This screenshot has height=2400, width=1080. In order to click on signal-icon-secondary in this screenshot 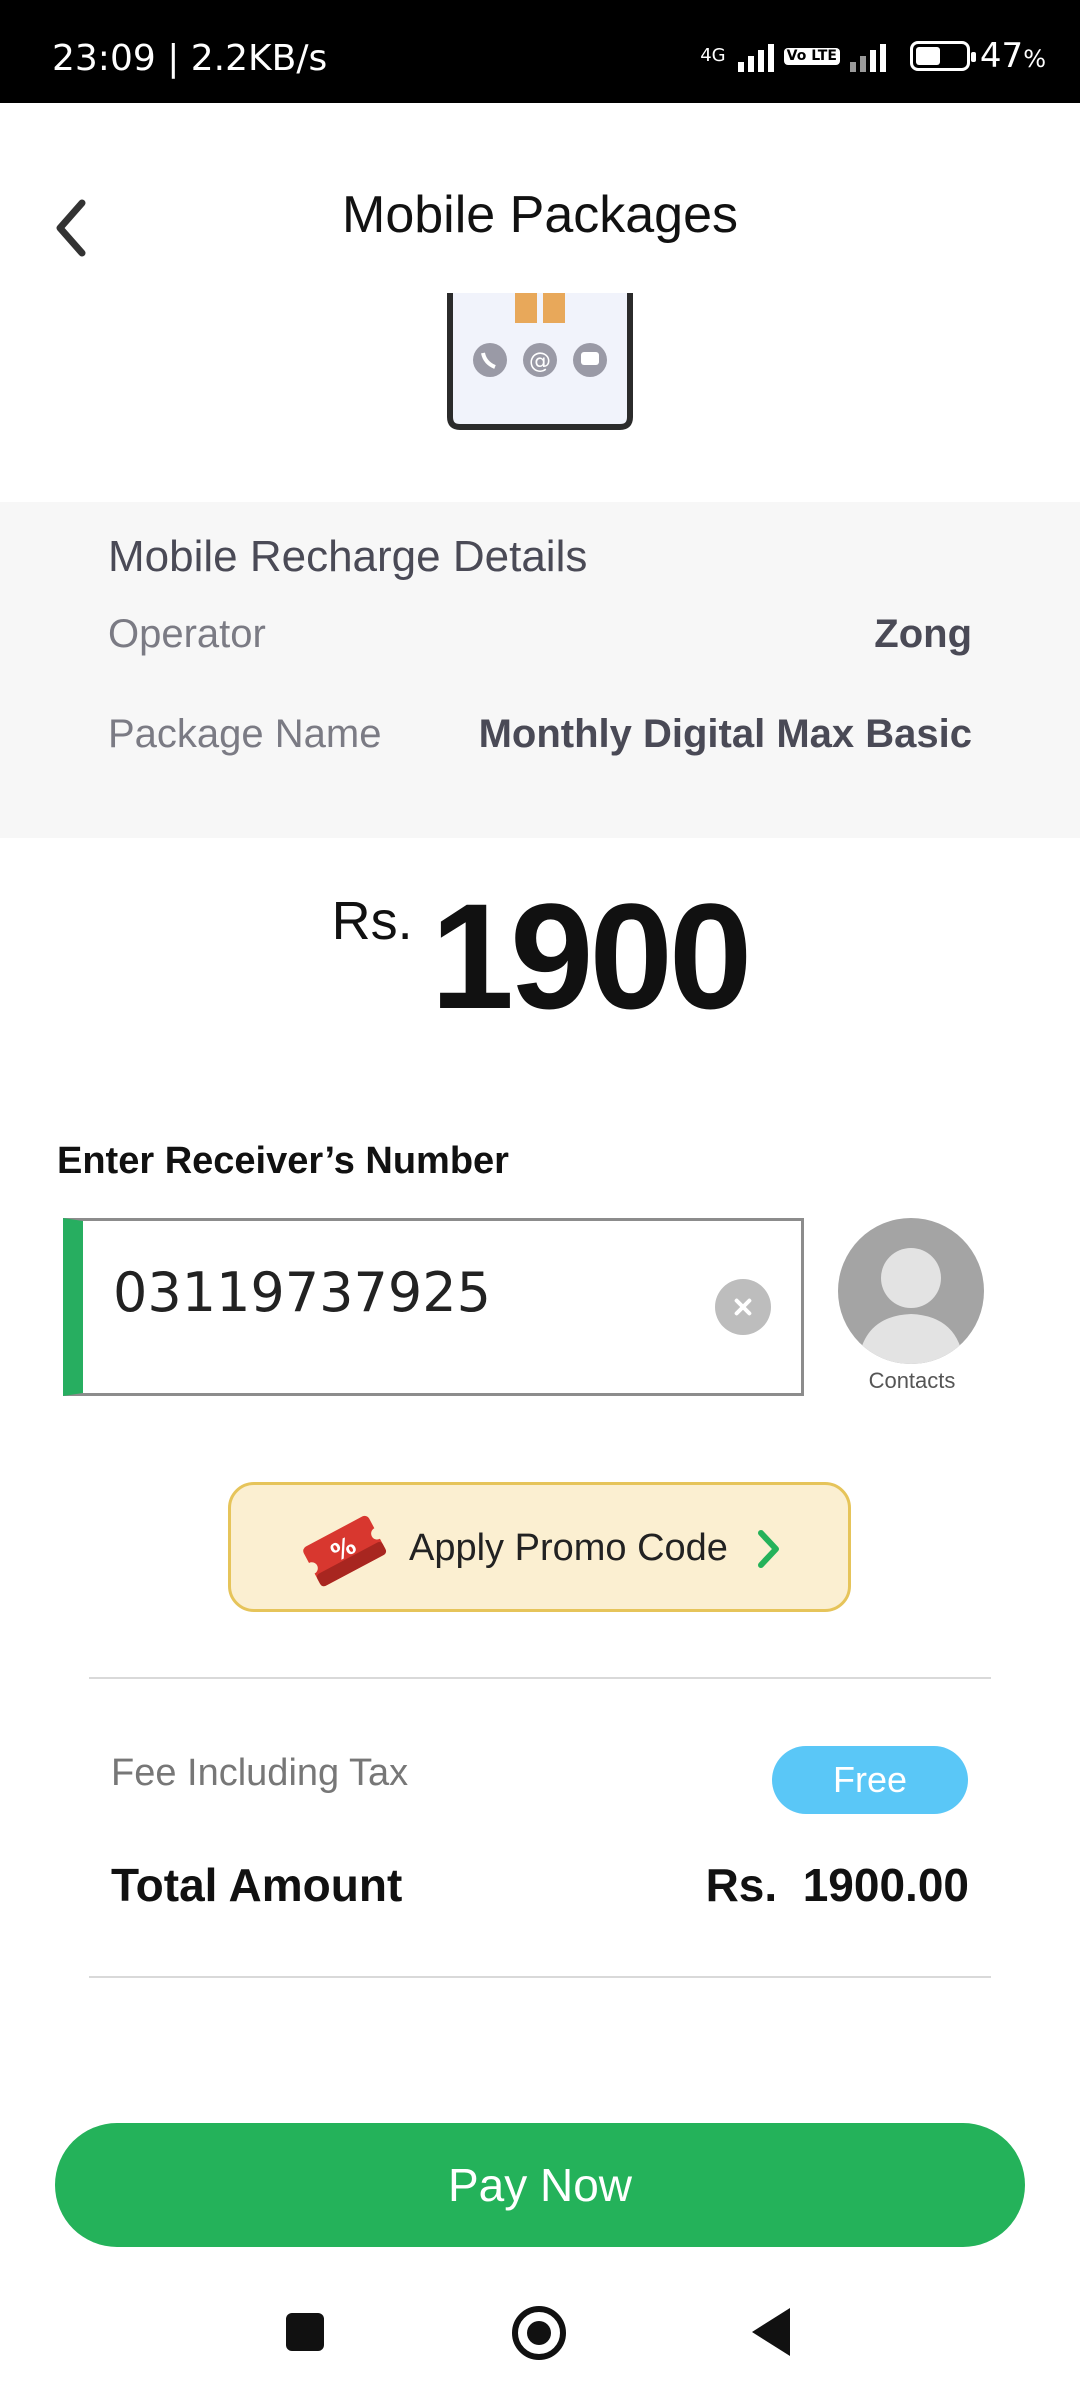, I will do `click(867, 56)`.